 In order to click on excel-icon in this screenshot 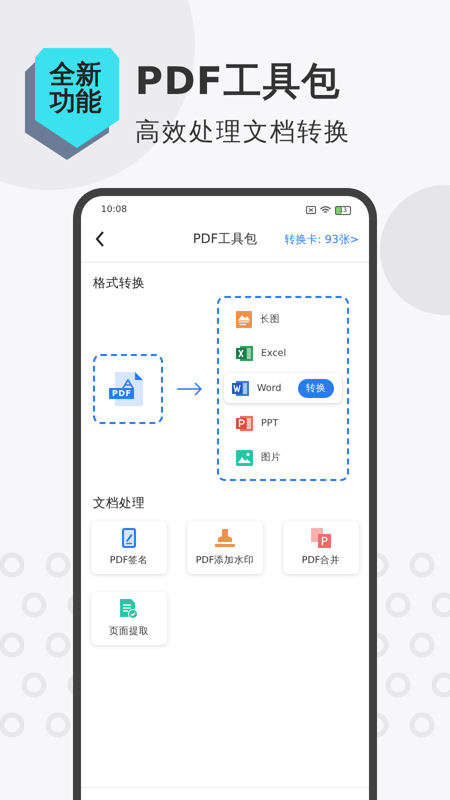, I will do `click(244, 353)`.